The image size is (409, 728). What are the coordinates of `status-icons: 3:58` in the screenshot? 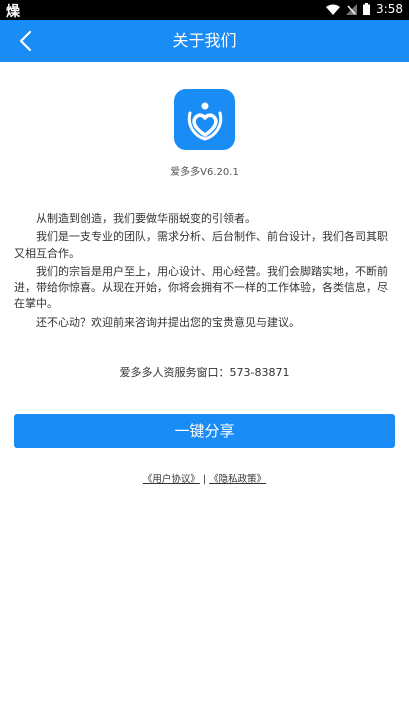 It's located at (364, 9).